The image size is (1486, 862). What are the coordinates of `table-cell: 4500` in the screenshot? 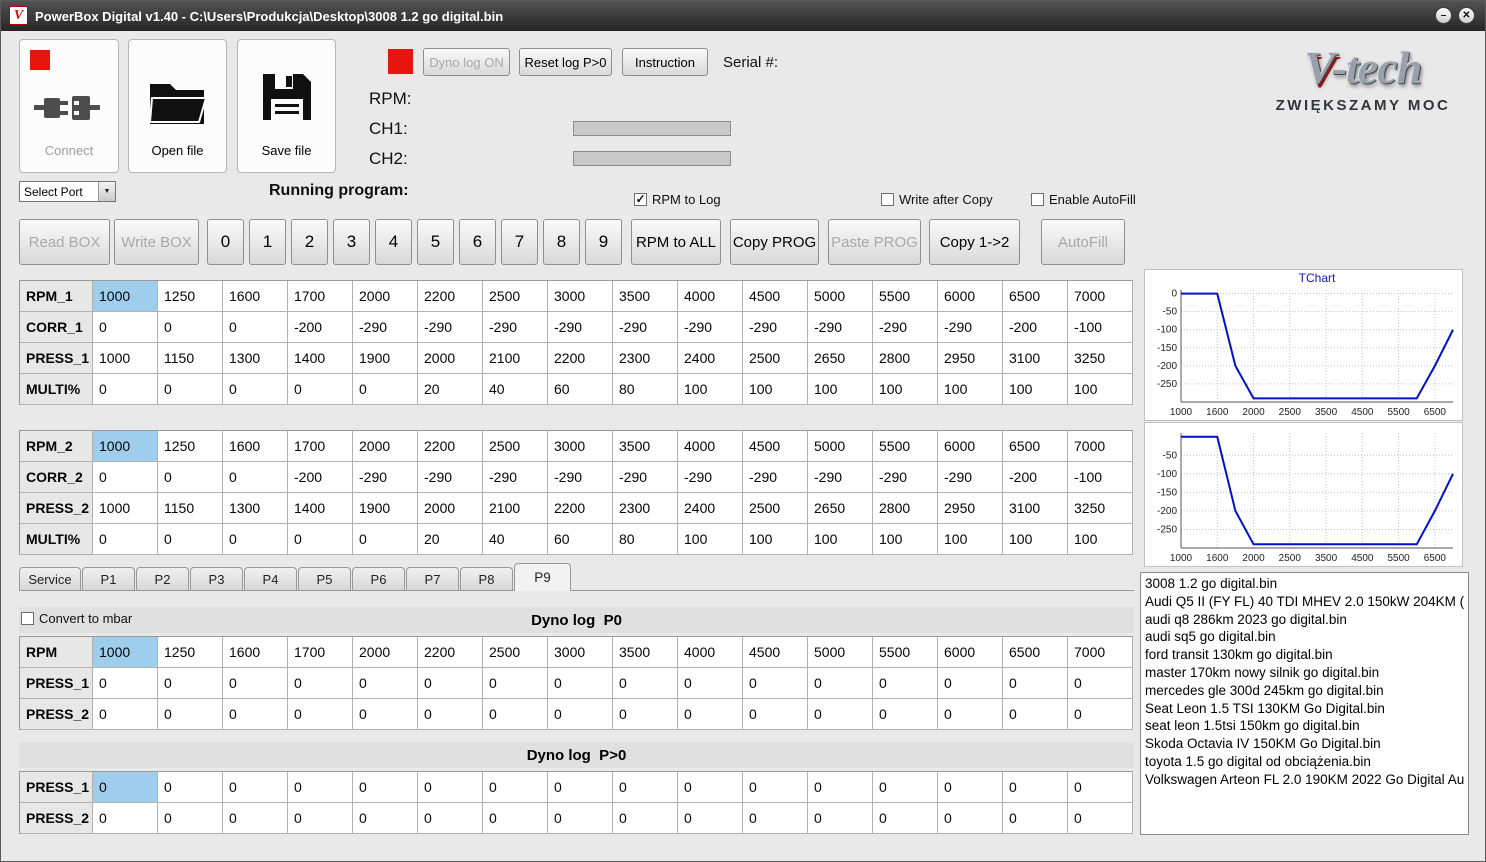 It's located at (775, 652).